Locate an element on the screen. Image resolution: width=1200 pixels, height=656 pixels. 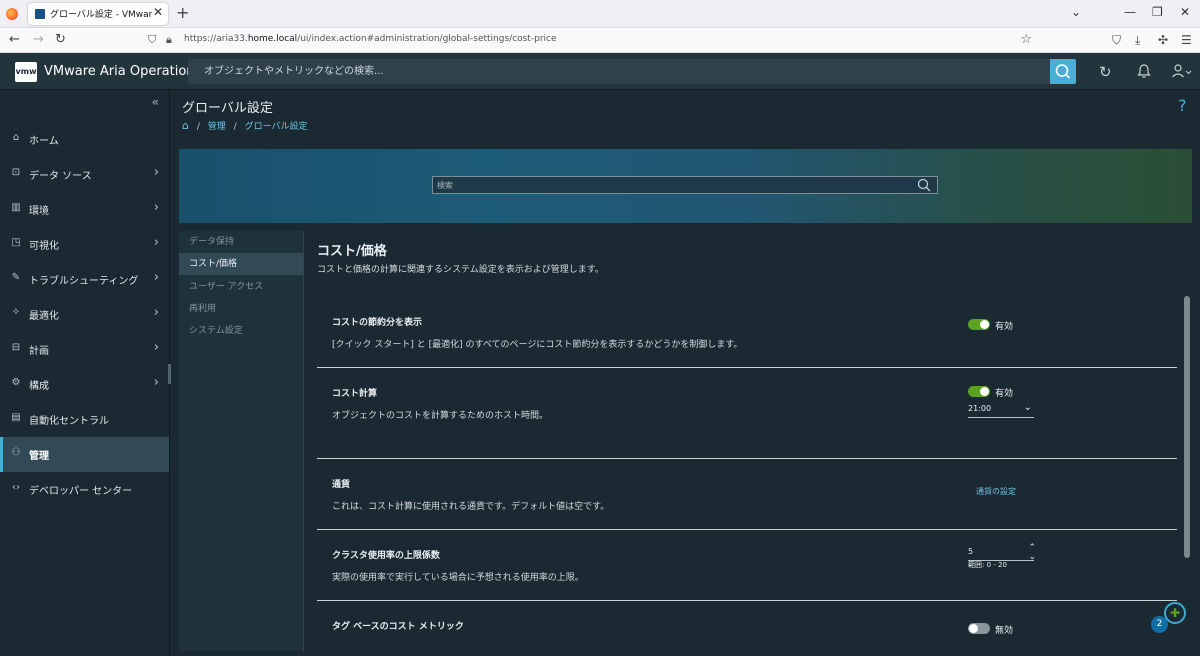
forward-icon: → is located at coordinates (38, 39).